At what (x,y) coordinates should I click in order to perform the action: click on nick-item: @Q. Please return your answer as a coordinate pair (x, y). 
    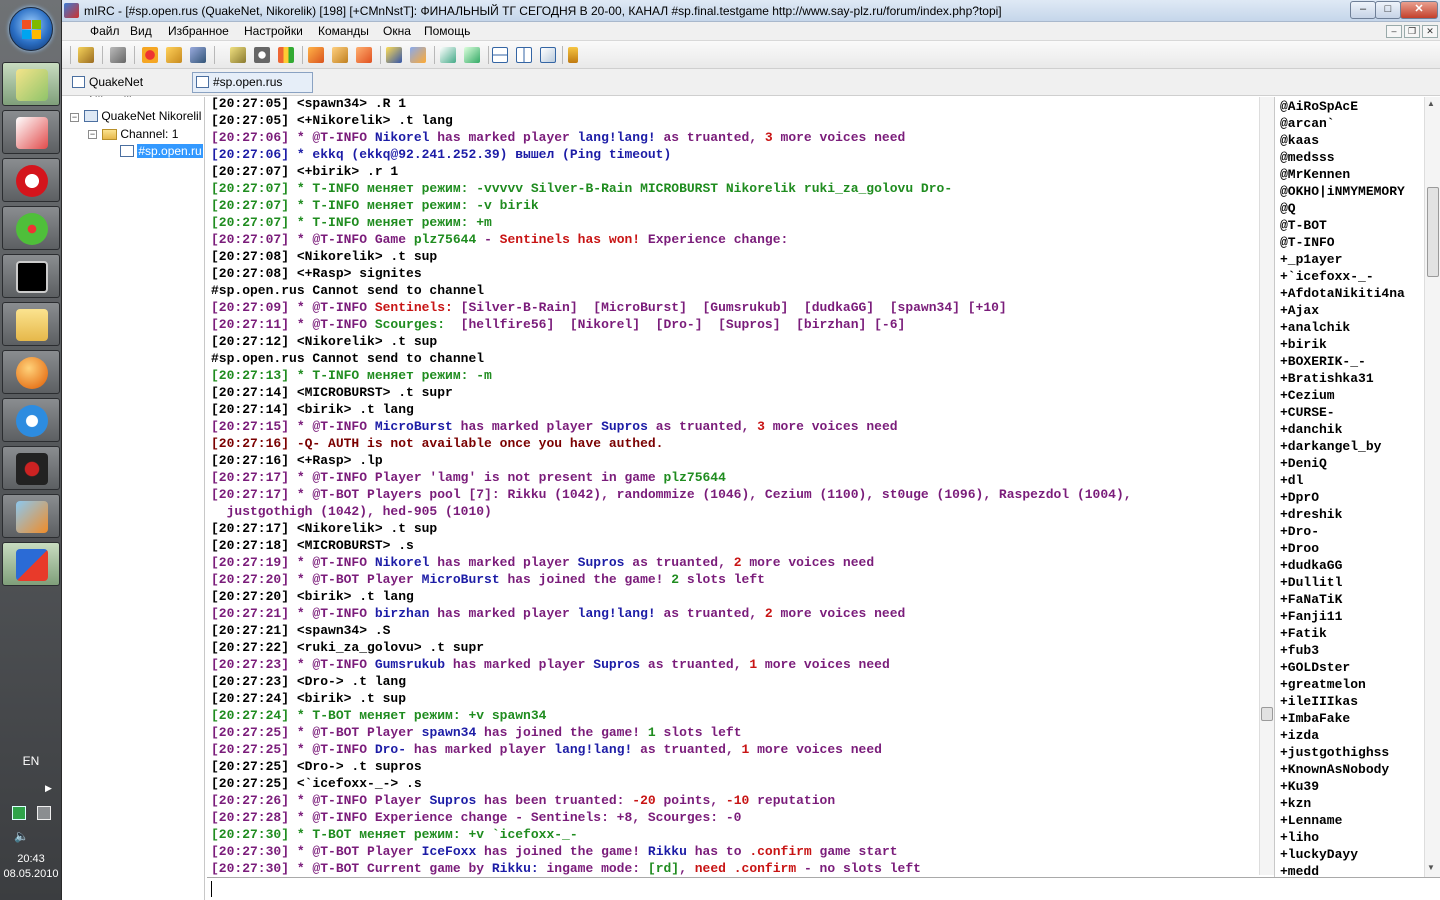
    Looking at the image, I should click on (1288, 208).